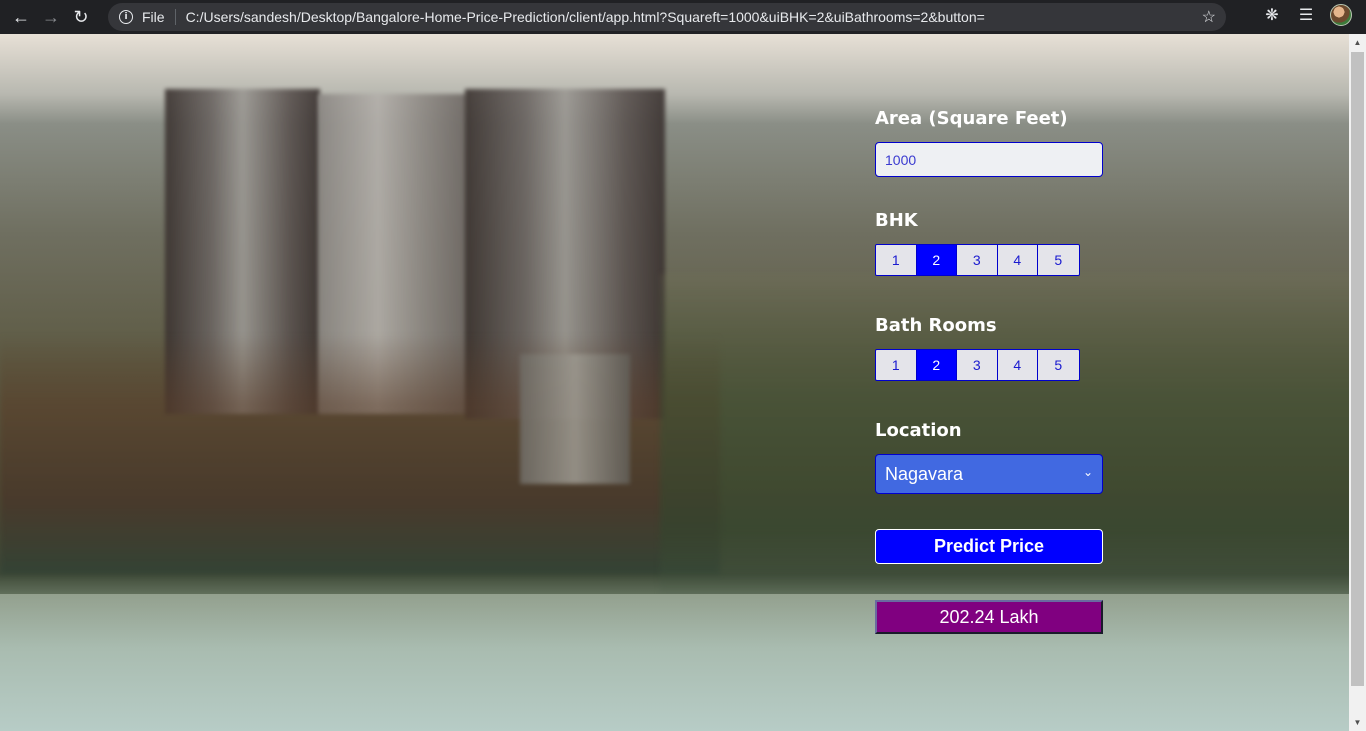 Image resolution: width=1366 pixels, height=731 pixels. Describe the element at coordinates (1357, 42) in the screenshot. I see `scroll-up-icon: ▲` at that location.